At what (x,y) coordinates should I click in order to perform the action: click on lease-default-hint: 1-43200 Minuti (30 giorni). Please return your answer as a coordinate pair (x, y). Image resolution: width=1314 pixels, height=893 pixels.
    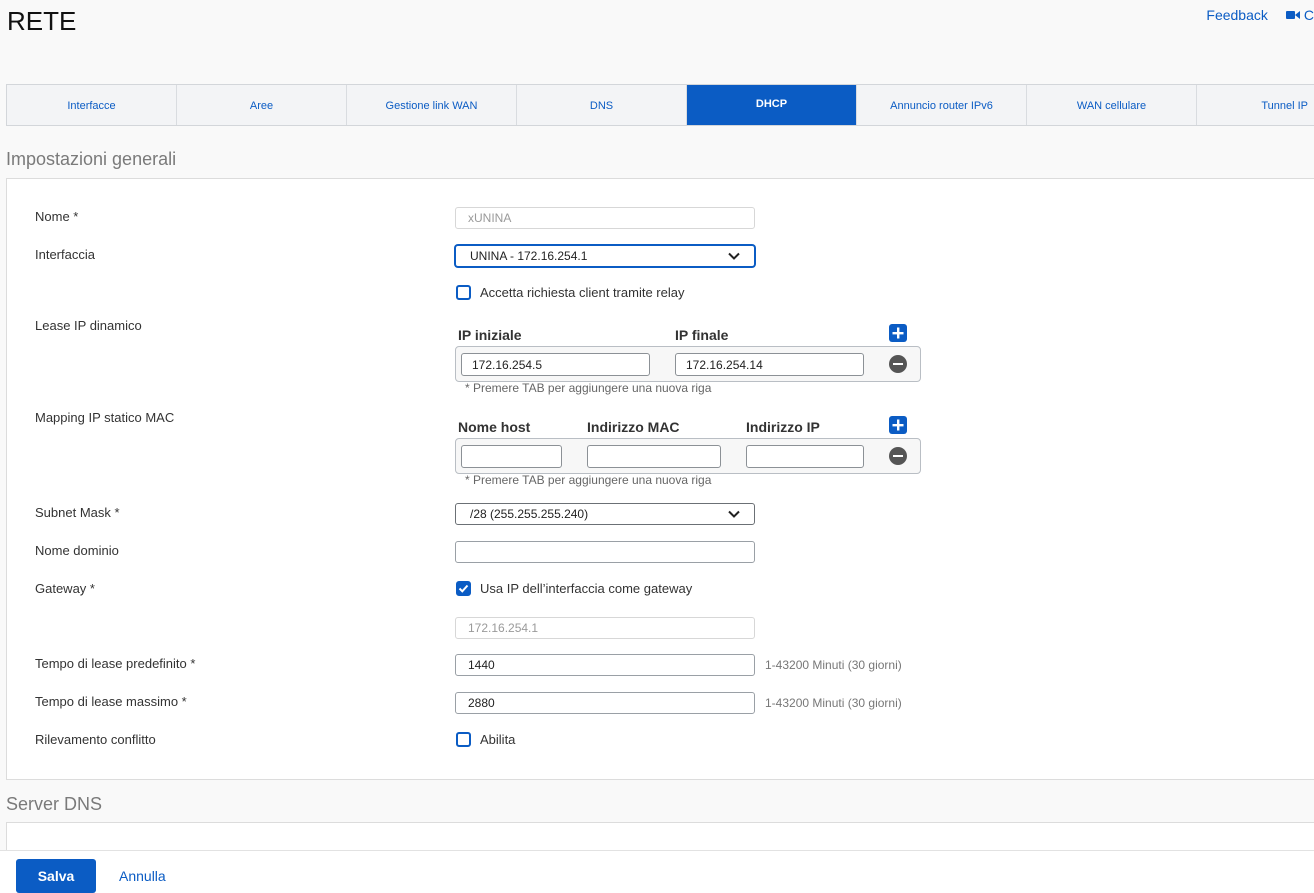
    Looking at the image, I should click on (833, 665).